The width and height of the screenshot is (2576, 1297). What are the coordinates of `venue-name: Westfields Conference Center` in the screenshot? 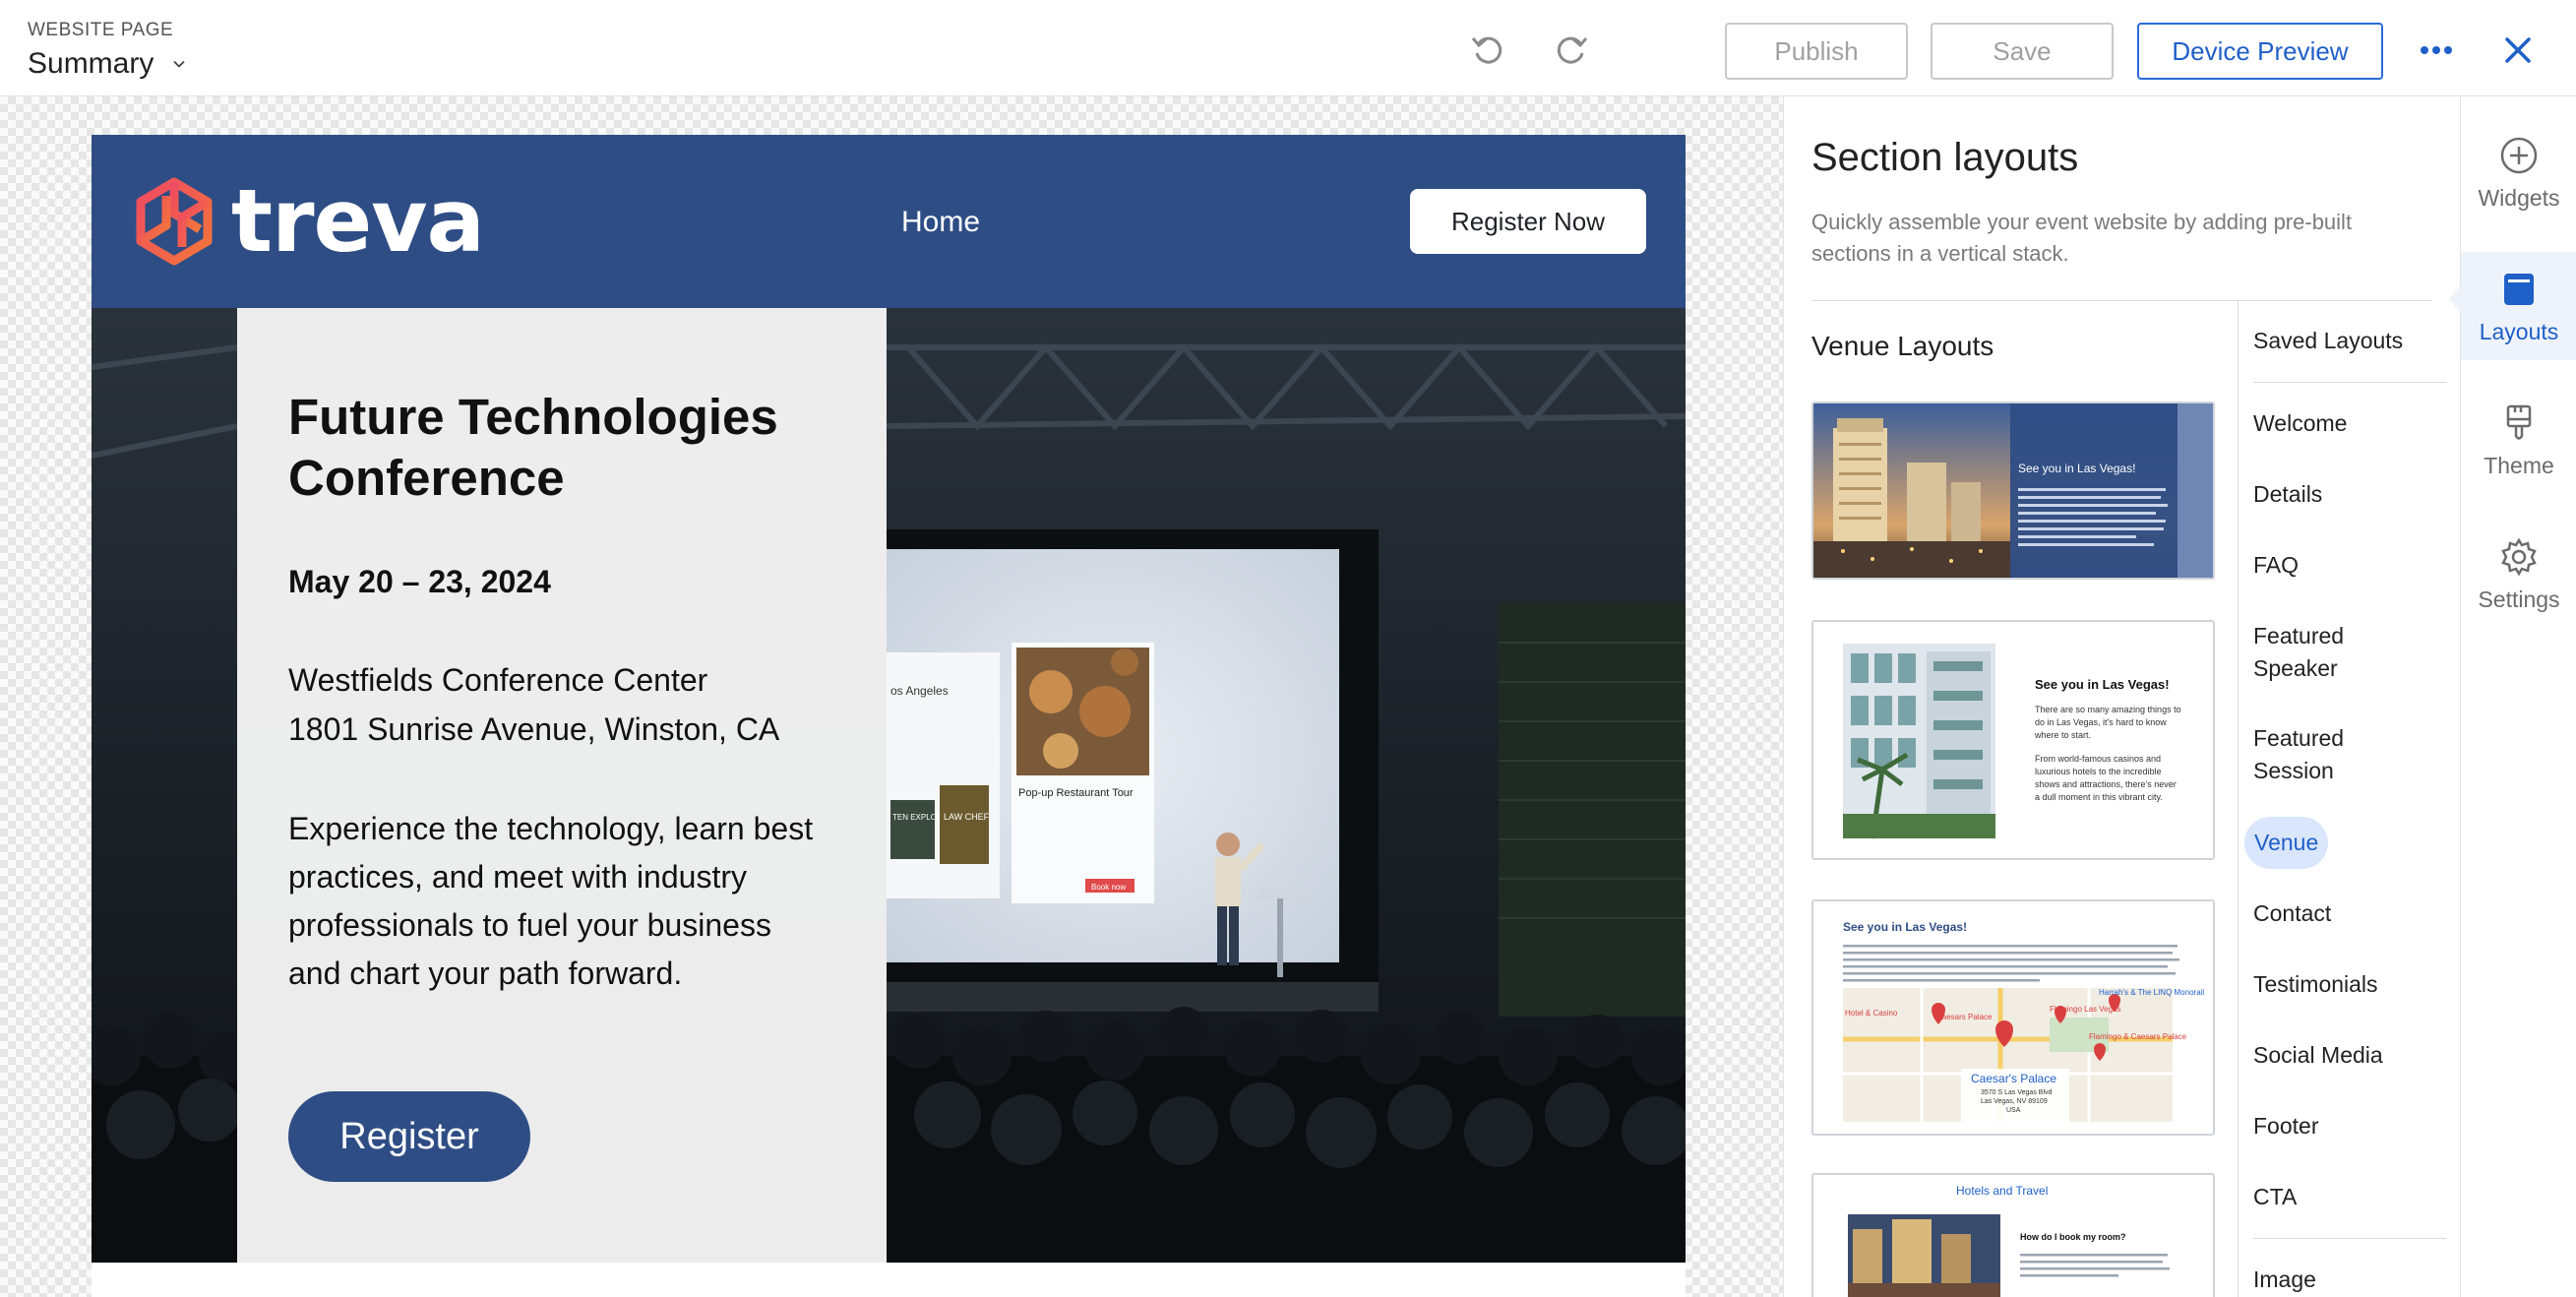 It's located at (498, 680).